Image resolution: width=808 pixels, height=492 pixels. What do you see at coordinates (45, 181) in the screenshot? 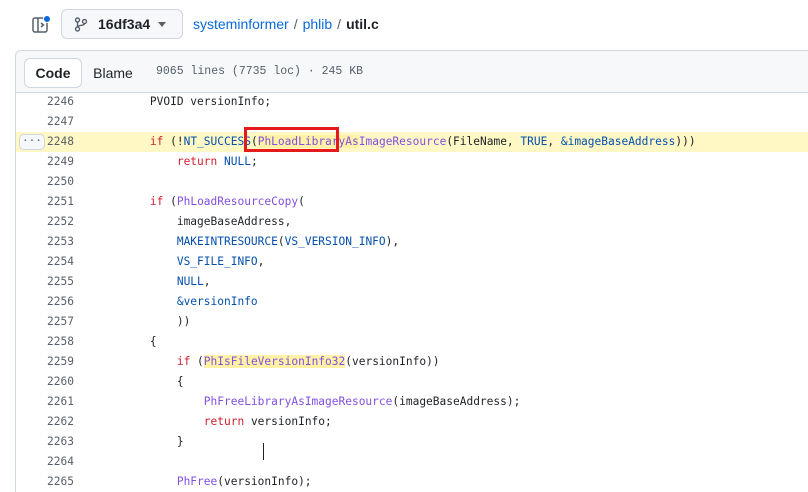
I see `line-number: 2250` at bounding box center [45, 181].